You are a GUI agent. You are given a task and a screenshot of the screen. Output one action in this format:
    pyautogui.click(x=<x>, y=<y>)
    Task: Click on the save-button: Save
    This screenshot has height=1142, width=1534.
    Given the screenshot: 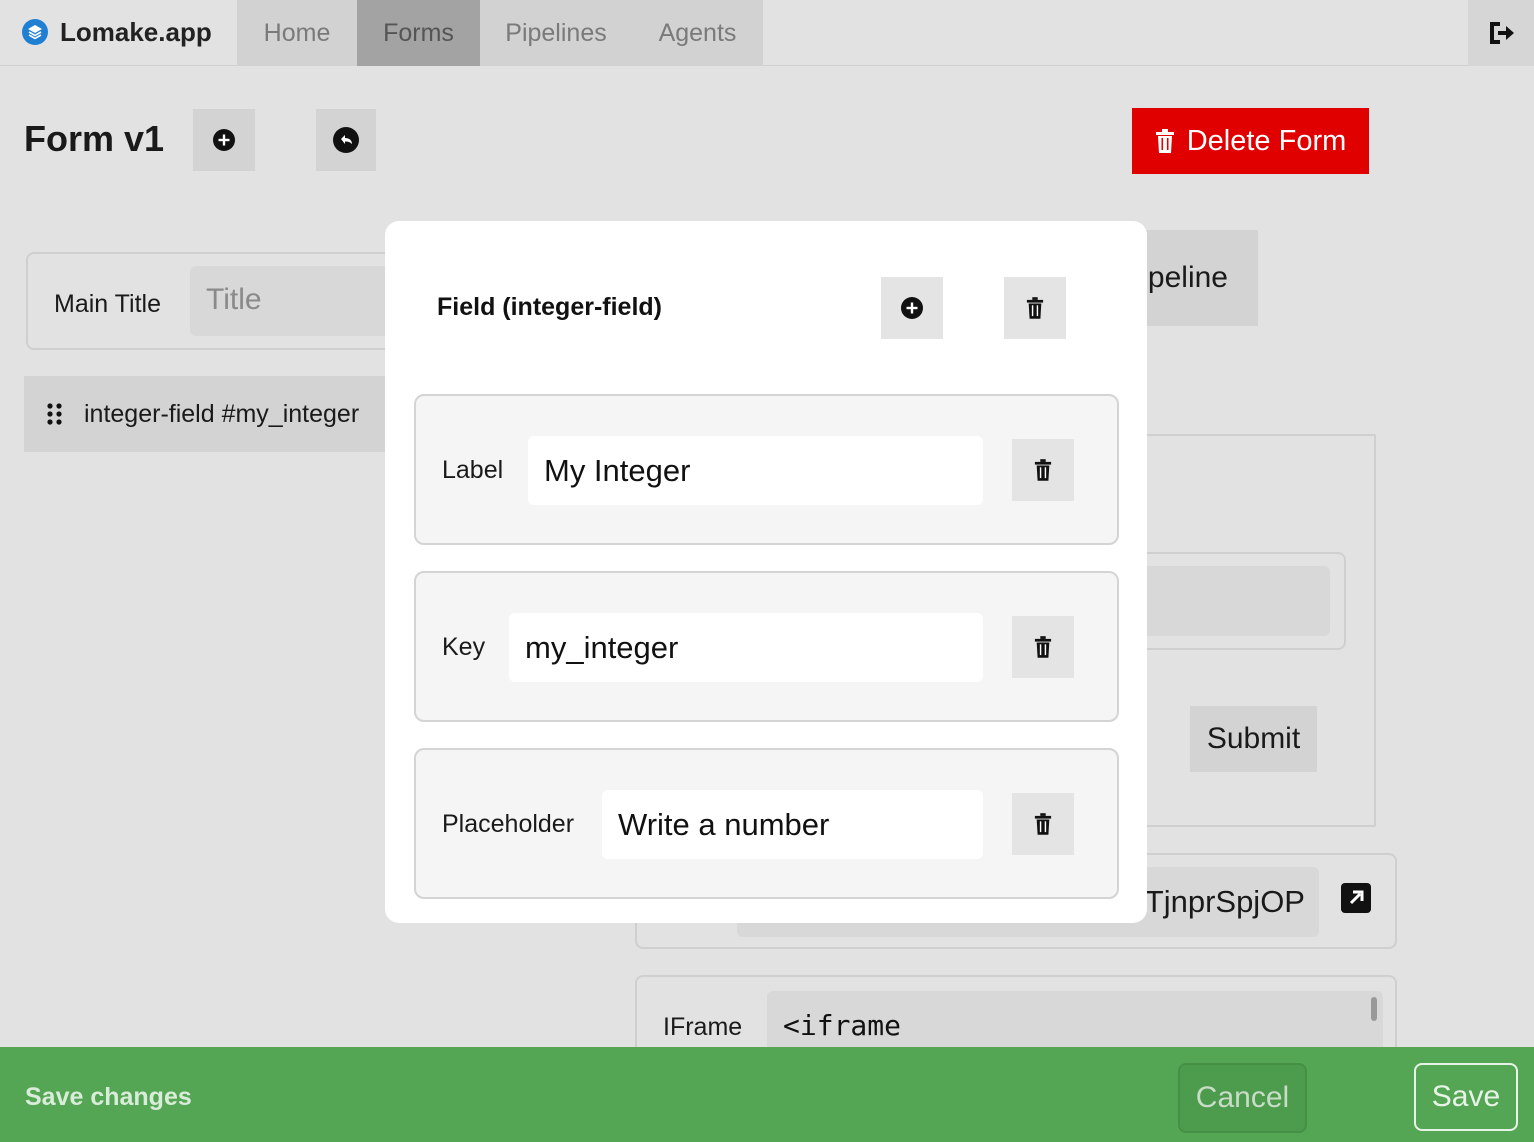 What is the action you would take?
    pyautogui.click(x=1466, y=1097)
    